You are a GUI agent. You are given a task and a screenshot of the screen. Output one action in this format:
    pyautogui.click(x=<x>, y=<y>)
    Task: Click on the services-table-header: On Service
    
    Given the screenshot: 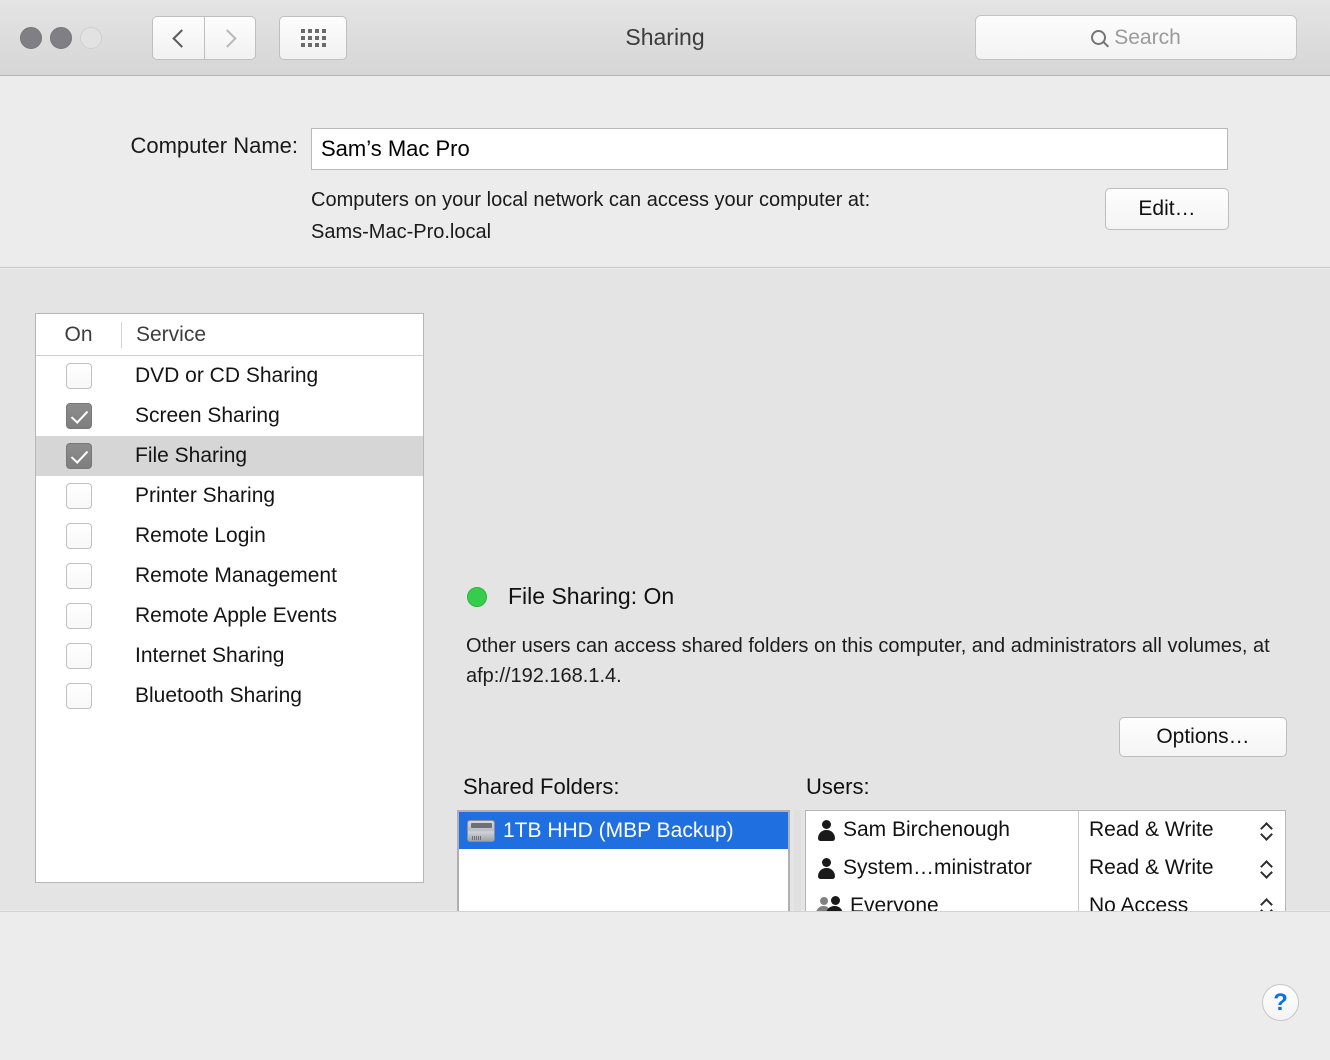 What is the action you would take?
    pyautogui.click(x=229, y=335)
    